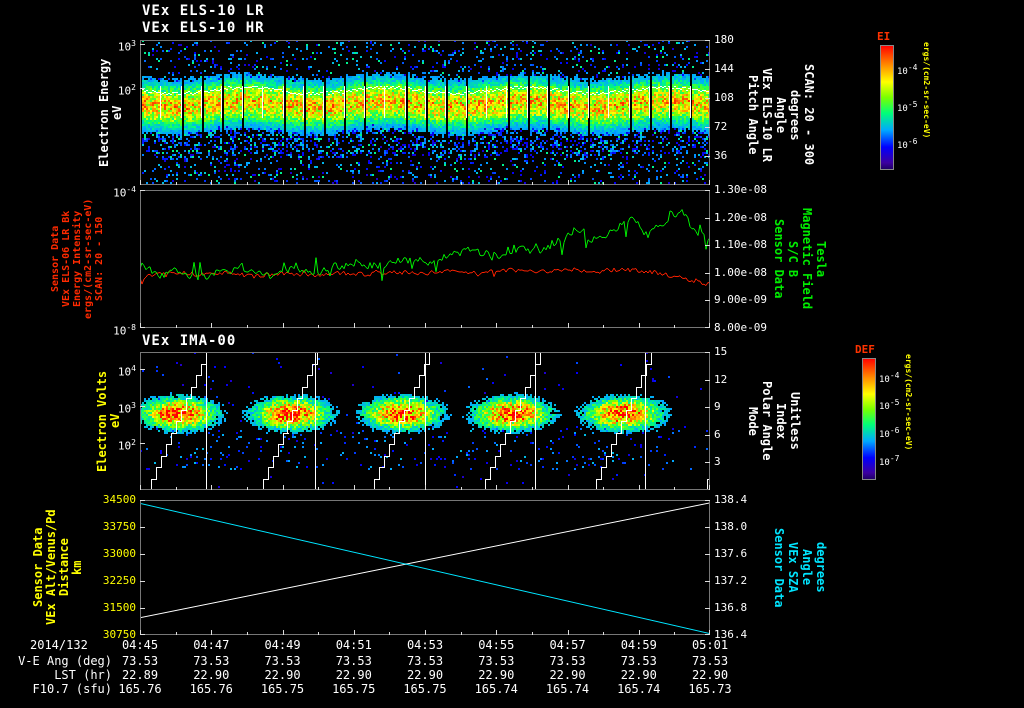  I want to click on time-tick-label: 04:49, so click(282, 645).